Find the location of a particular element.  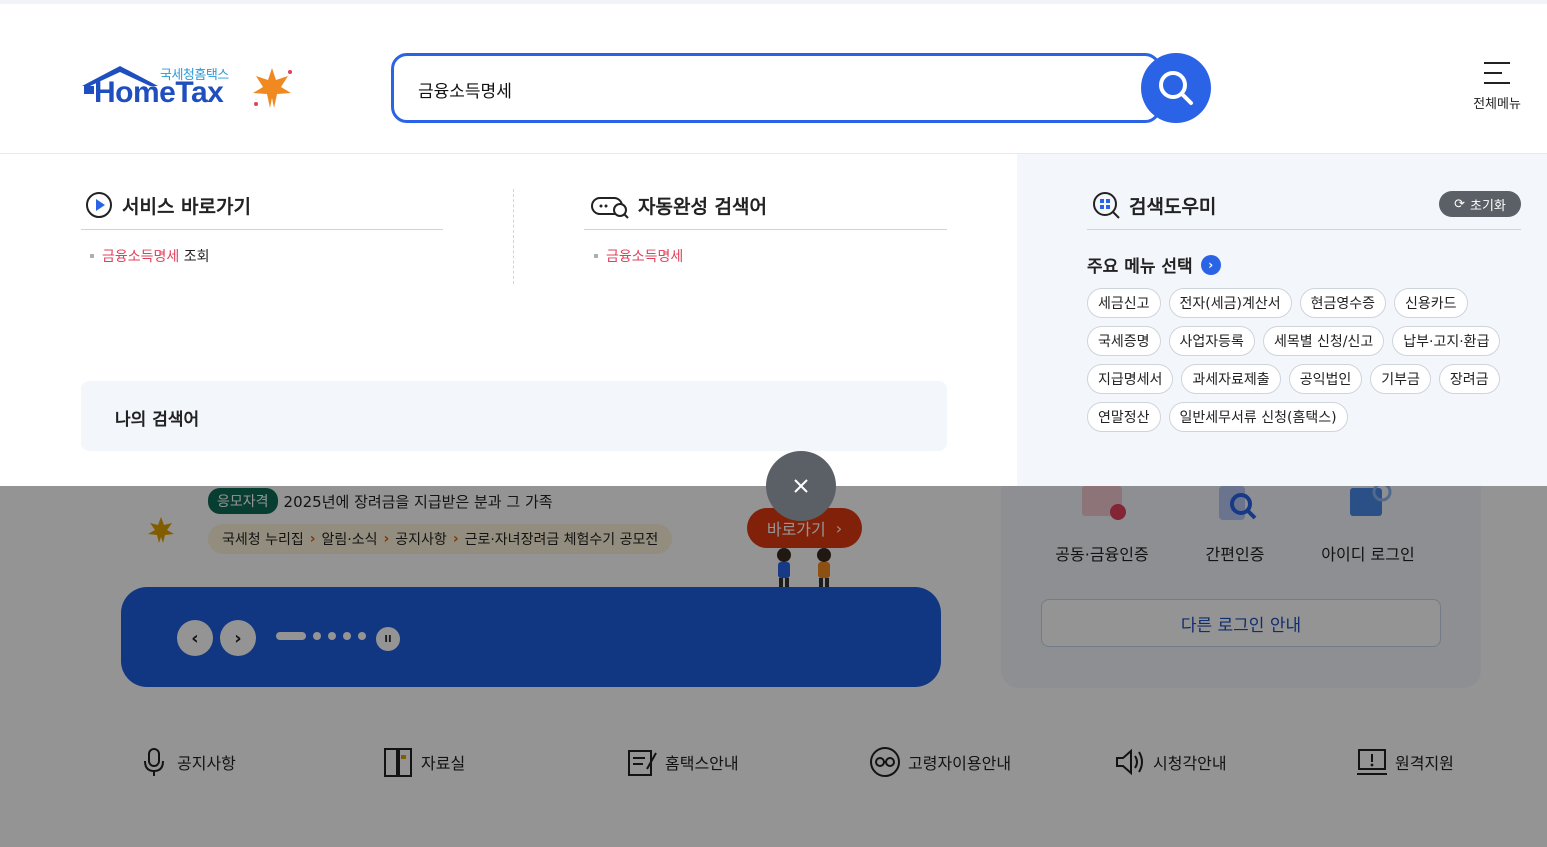

hometax-logo: 국세청홈택스 HomeTax is located at coordinates (190, 88).